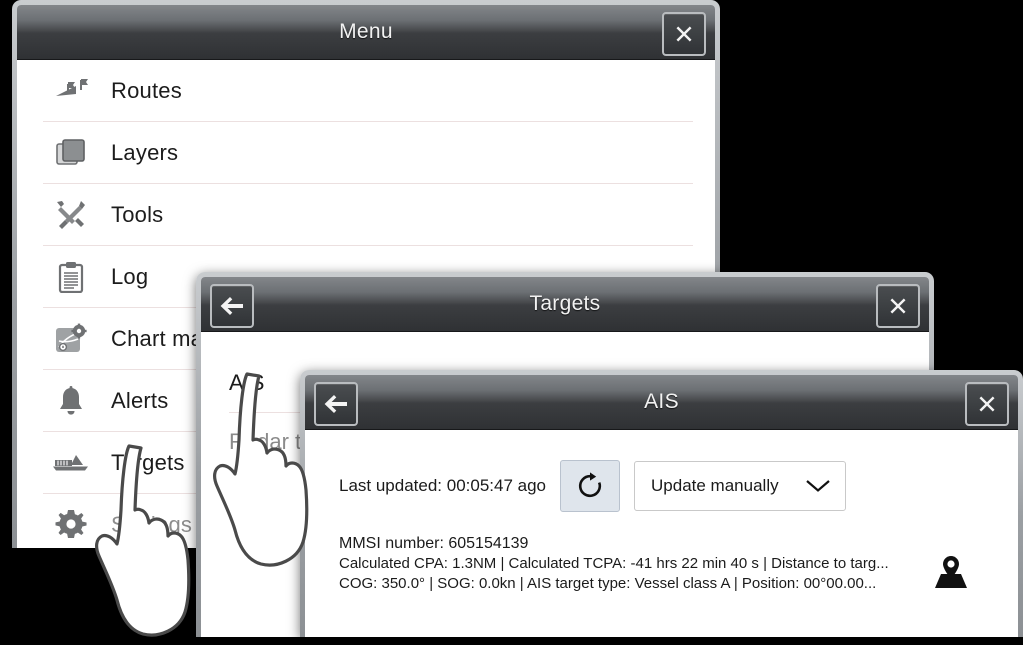  What do you see at coordinates (146, 90) in the screenshot?
I see `menu-item-label: Routes` at bounding box center [146, 90].